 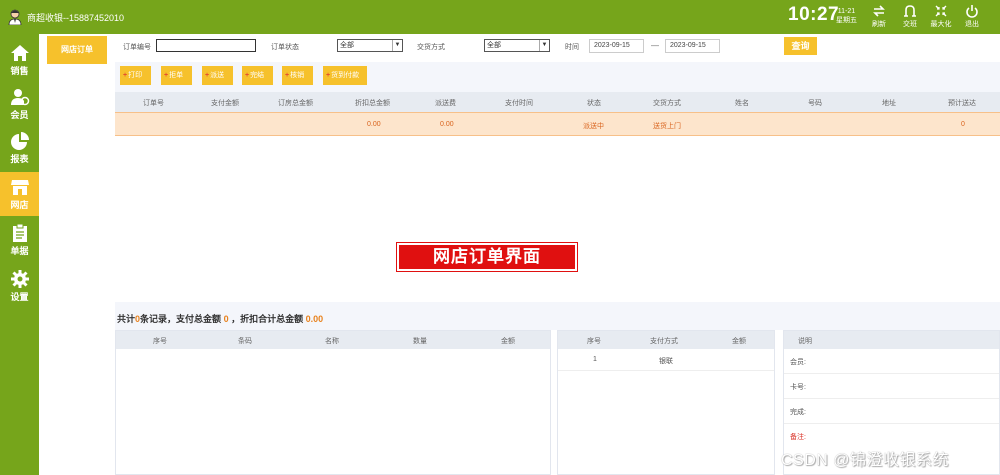 What do you see at coordinates (19, 141) in the screenshot?
I see `pie-chart-icon` at bounding box center [19, 141].